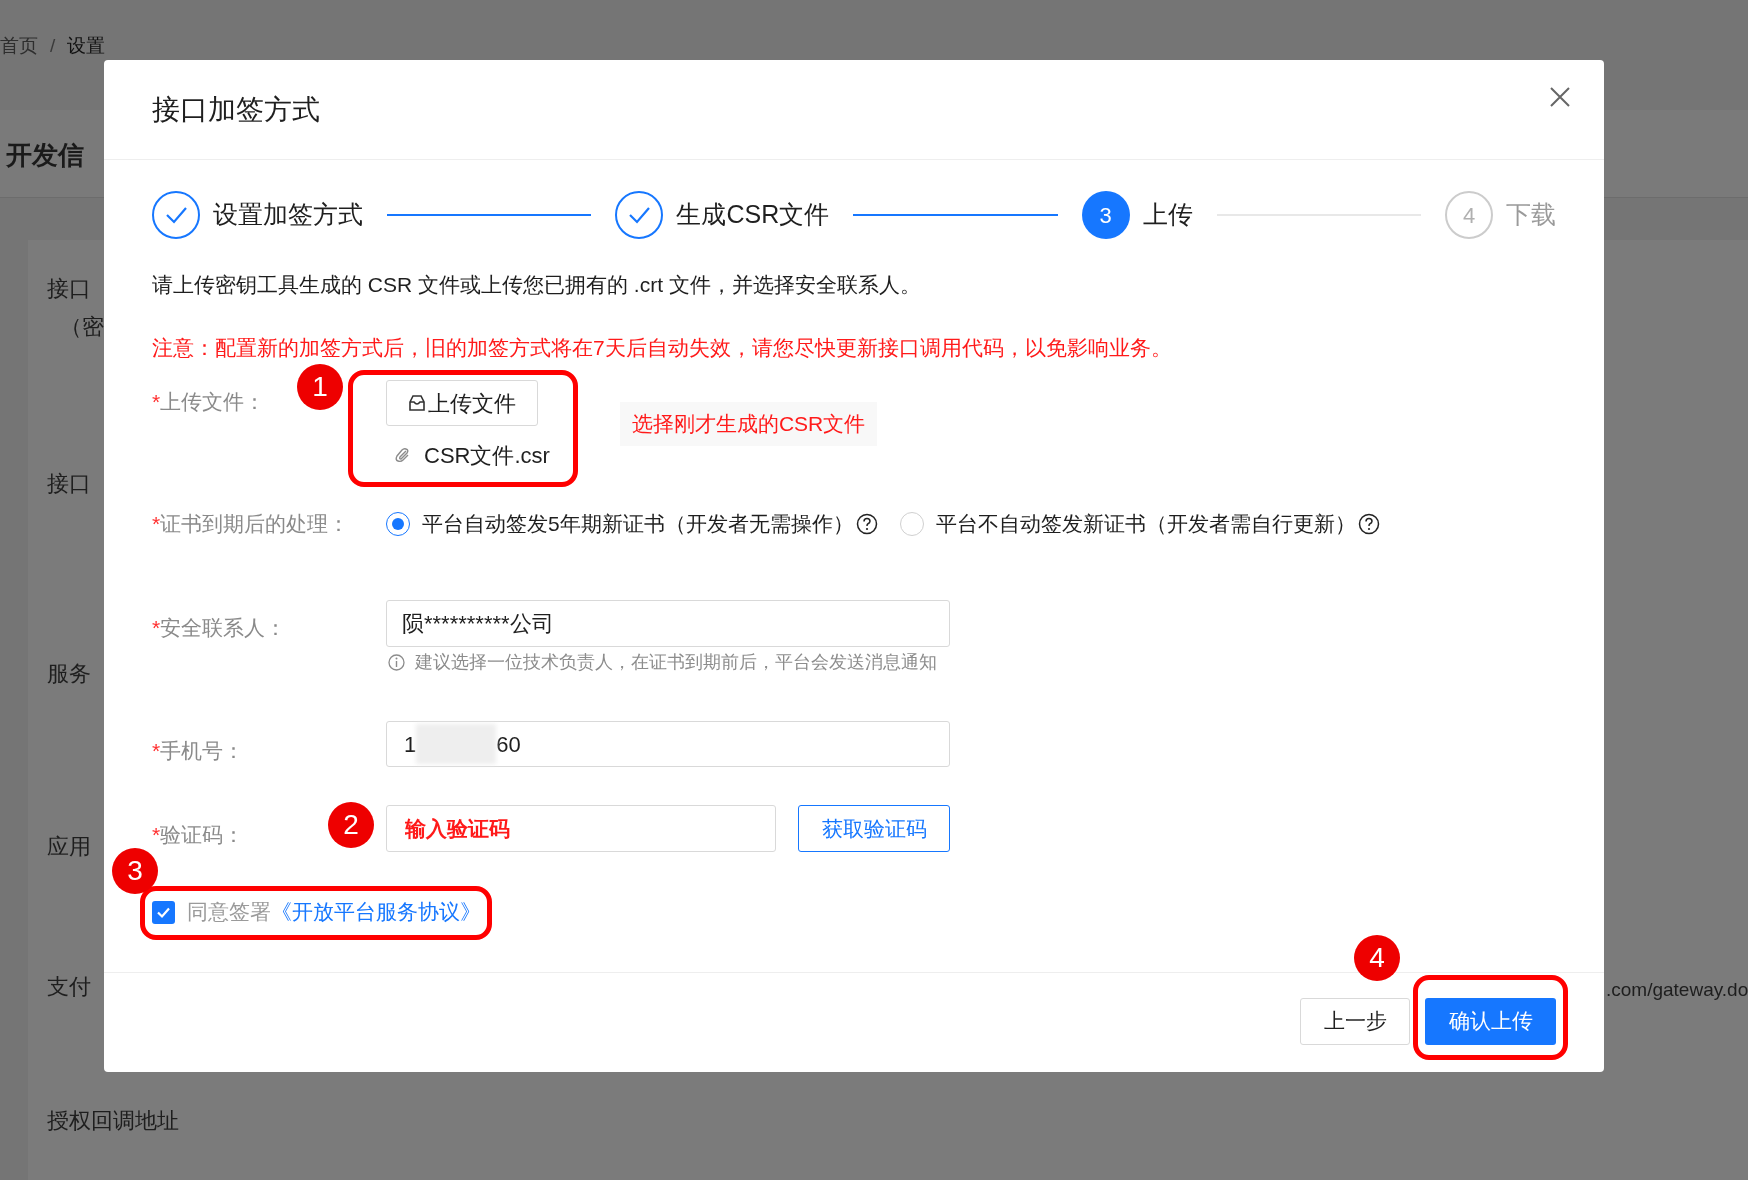  Describe the element at coordinates (537, 285) in the screenshot. I see `description-text: 请上传密钥工具生成的 CSR 文件或上传您已拥有的 .crt 文件，并选择安全联系人。` at that location.